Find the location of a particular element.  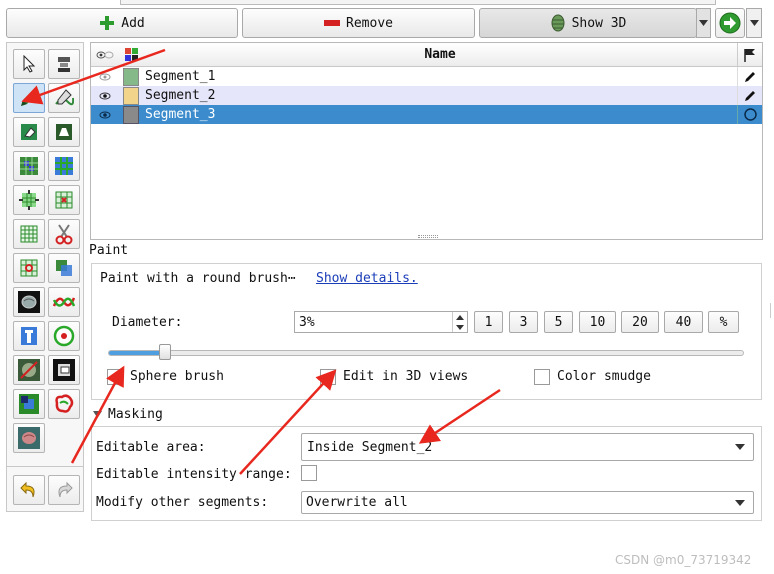

surface-cut-tool is located at coordinates (64, 336).